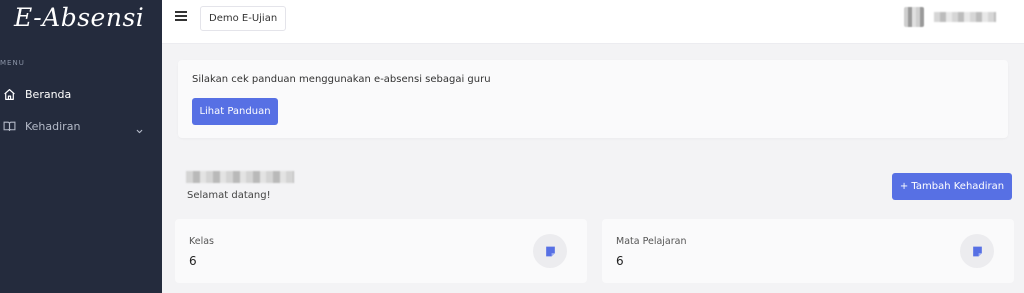 This screenshot has width=1024, height=293. Describe the element at coordinates (243, 18) in the screenshot. I see `project-name-tag: Demo E-Ujian` at that location.